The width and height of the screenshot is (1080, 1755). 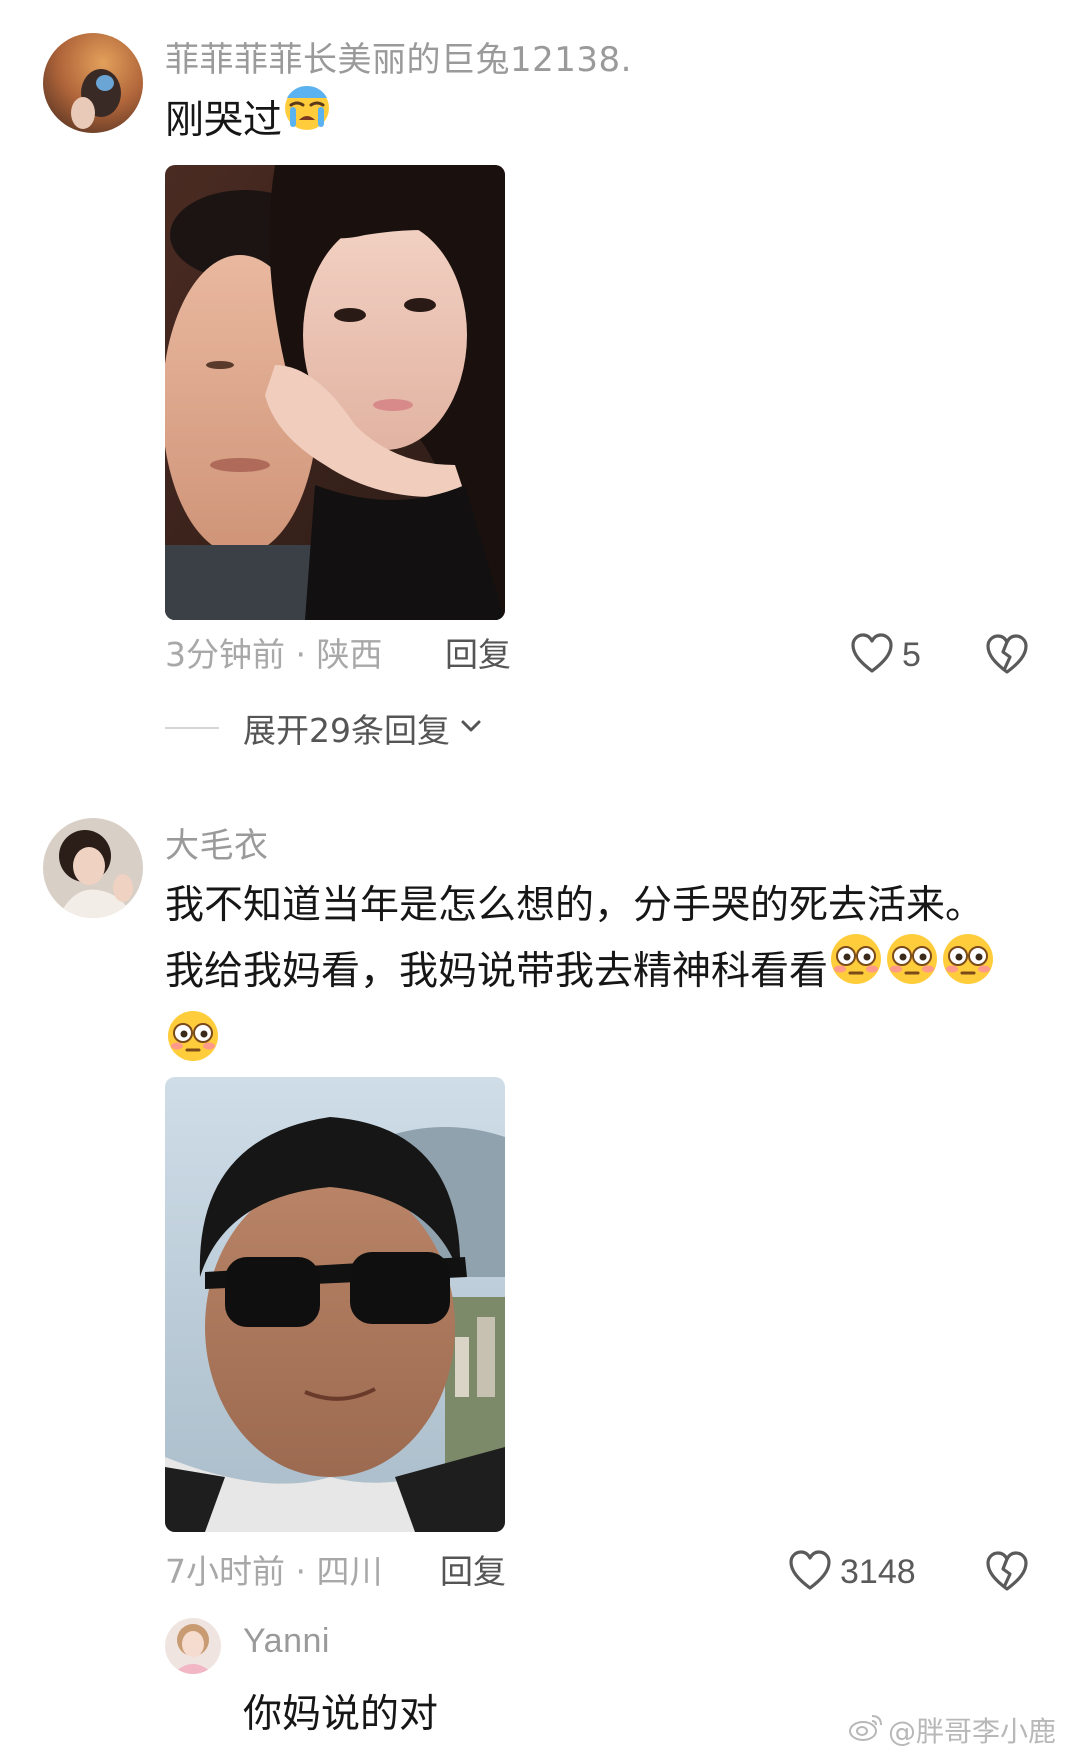 What do you see at coordinates (398, 56) in the screenshot?
I see `username: 菲菲菲菲长美丽的巨兔12138.` at bounding box center [398, 56].